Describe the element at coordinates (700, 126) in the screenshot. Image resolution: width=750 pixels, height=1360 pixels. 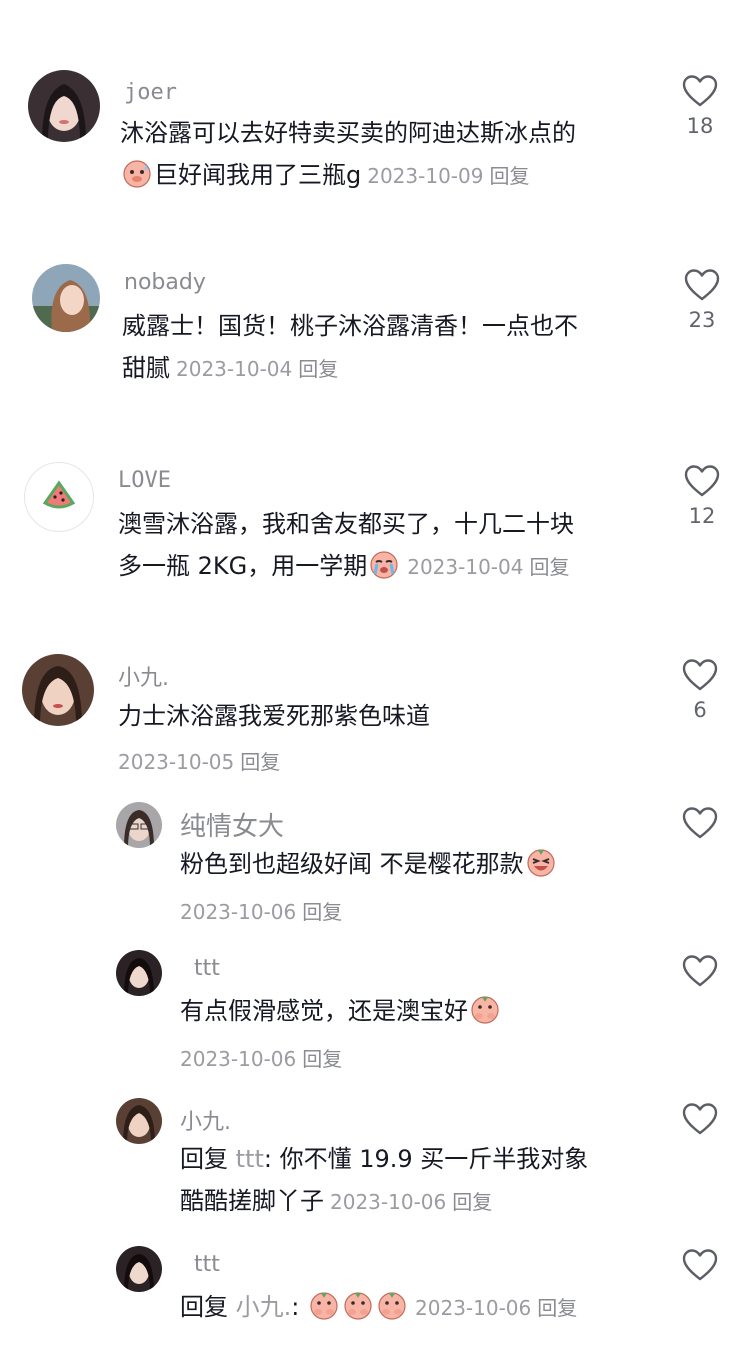
I see `like-count: 18` at that location.